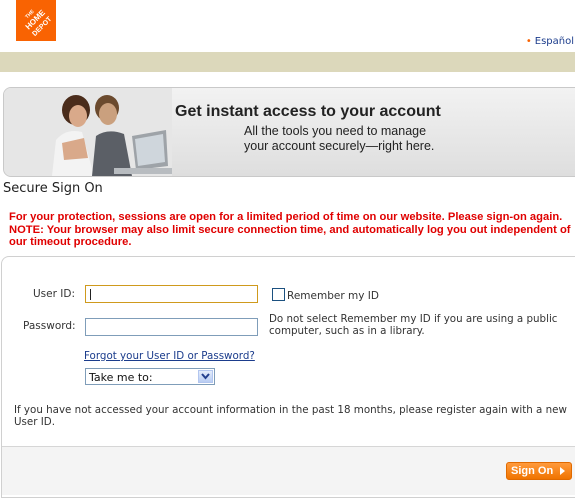  Describe the element at coordinates (339, 146) in the screenshot. I see `banner-subtitle-line2: your account securely—right here.` at that location.